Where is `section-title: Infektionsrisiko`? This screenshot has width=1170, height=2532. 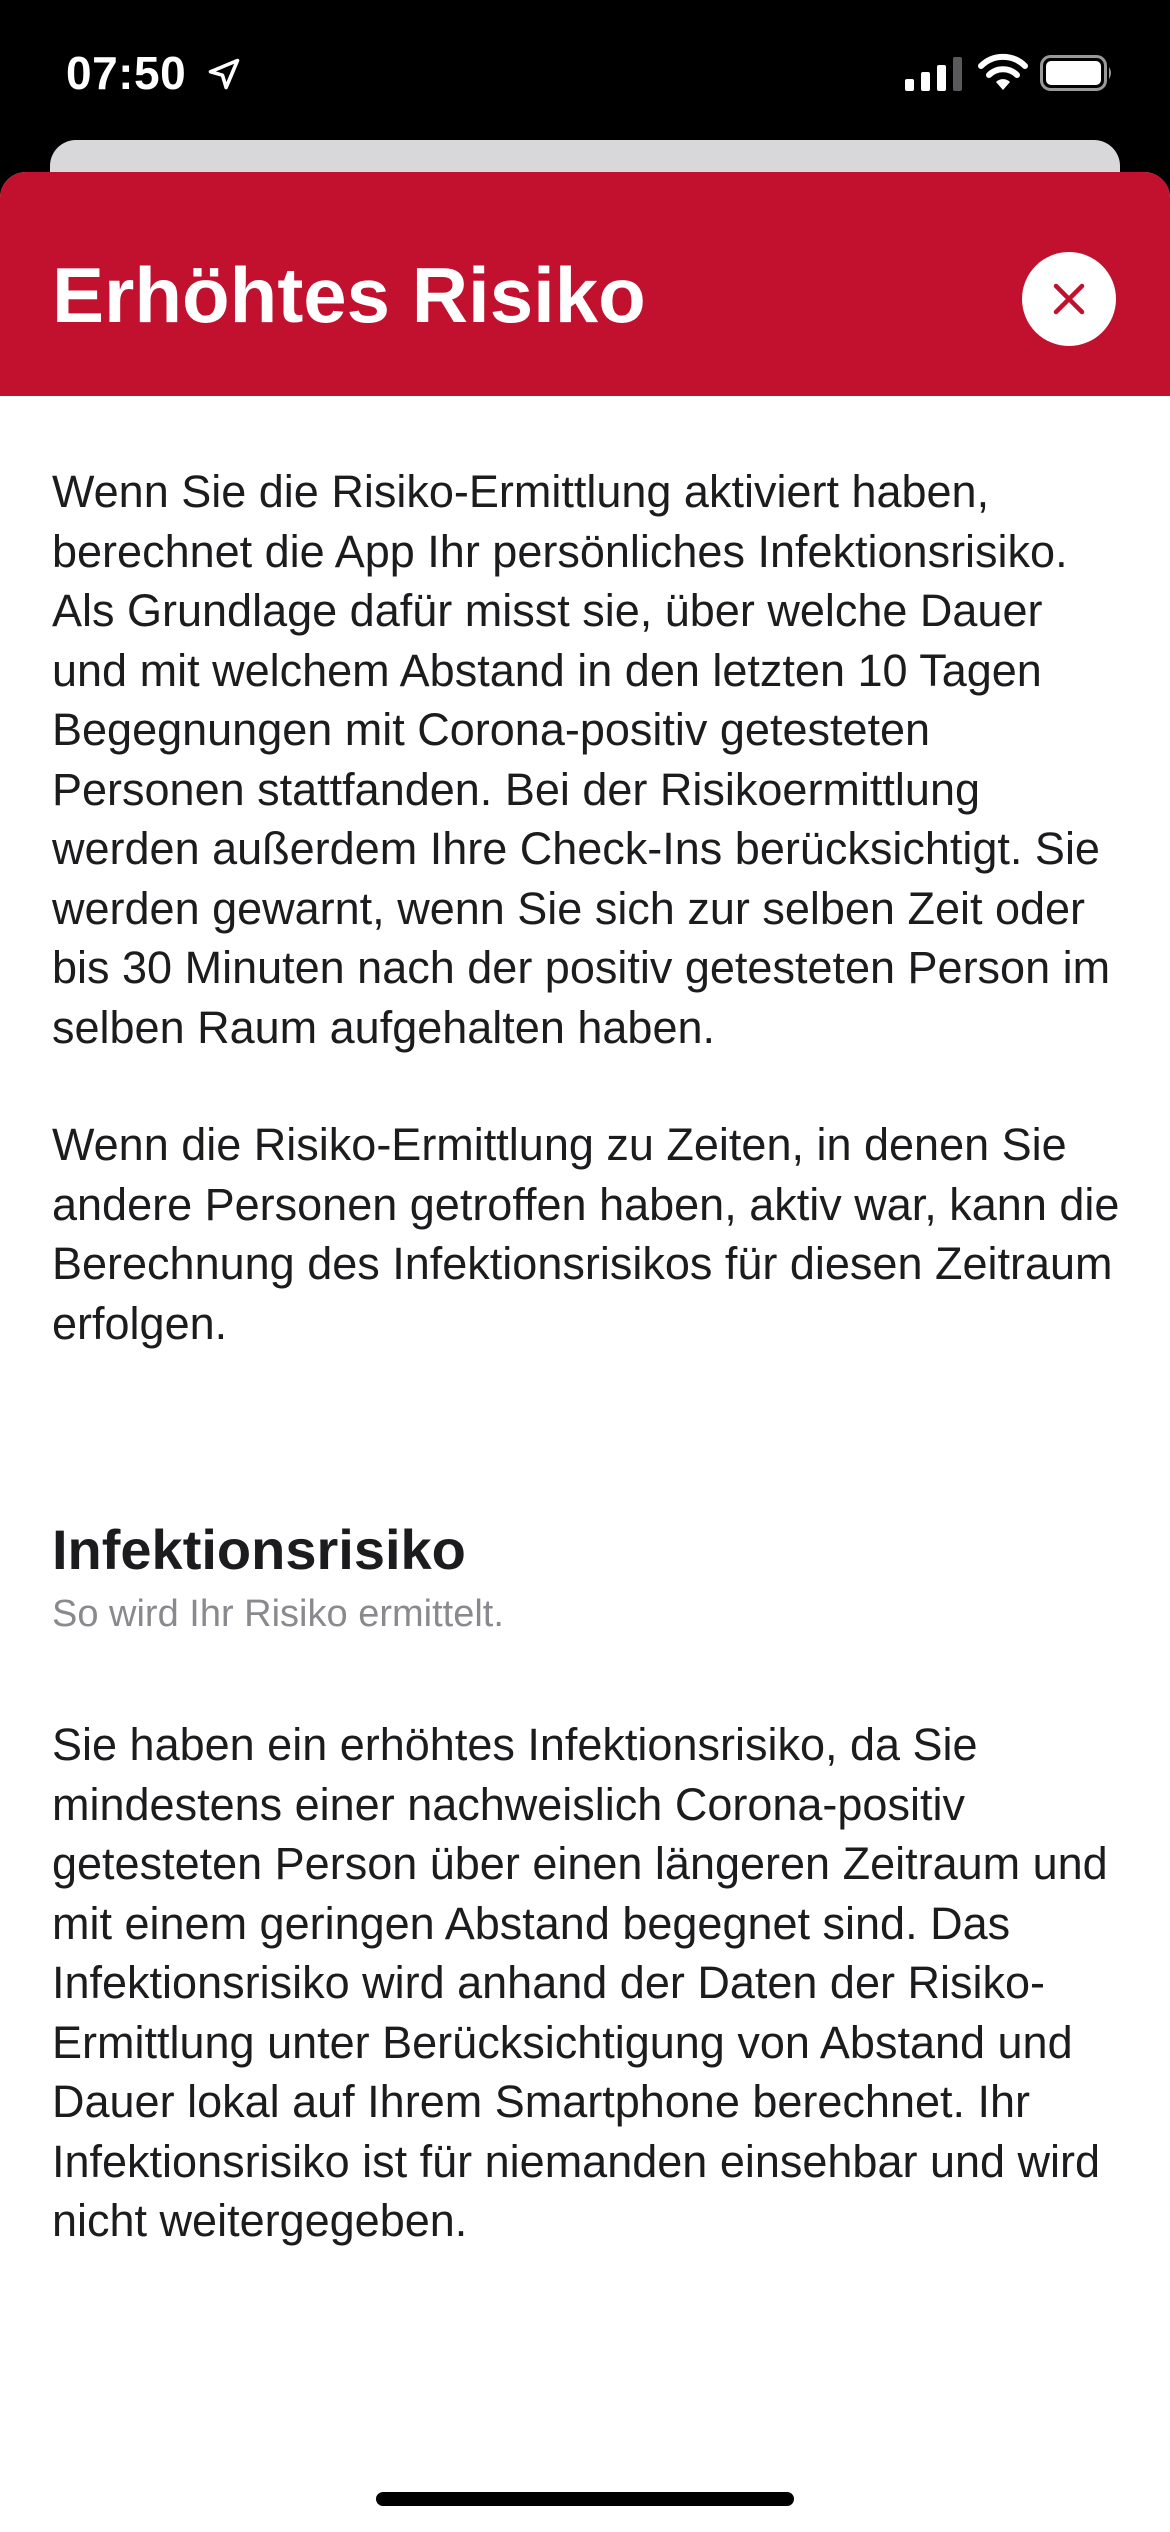
section-title: Infektionsrisiko is located at coordinates (259, 1549).